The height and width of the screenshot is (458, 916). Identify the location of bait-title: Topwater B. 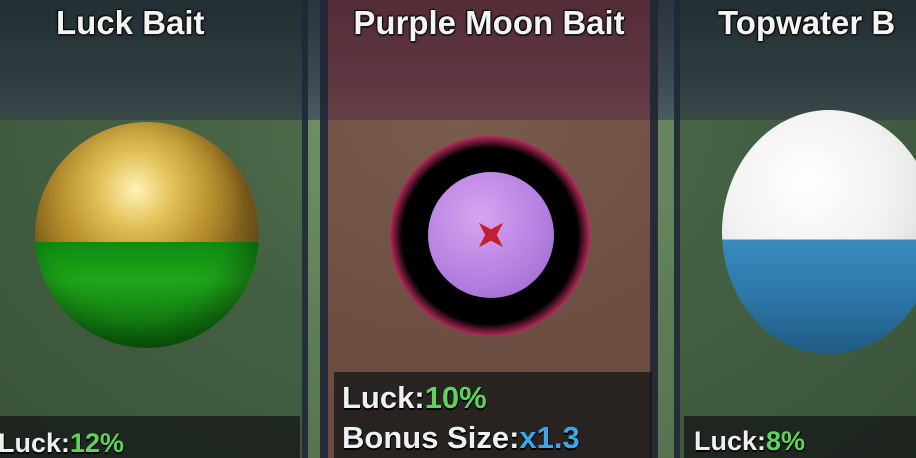
(807, 22).